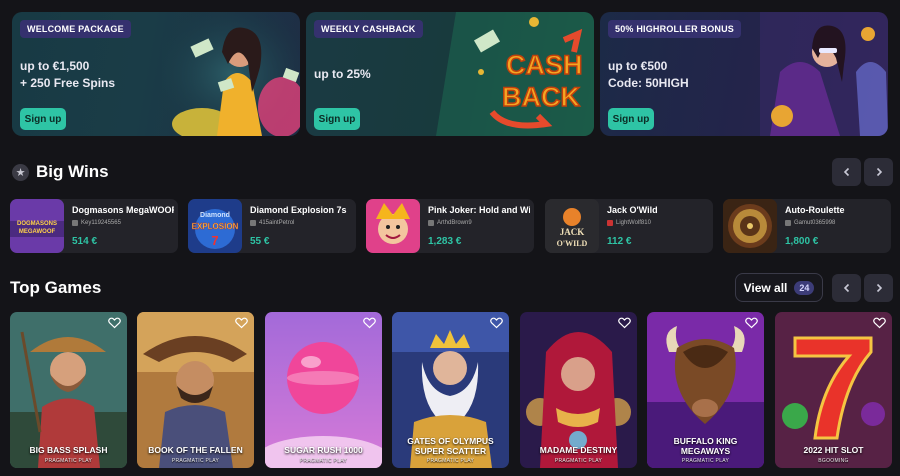 The height and width of the screenshot is (476, 900). What do you see at coordinates (445, 241) in the screenshot?
I see `win-amount: 1,283 €` at bounding box center [445, 241].